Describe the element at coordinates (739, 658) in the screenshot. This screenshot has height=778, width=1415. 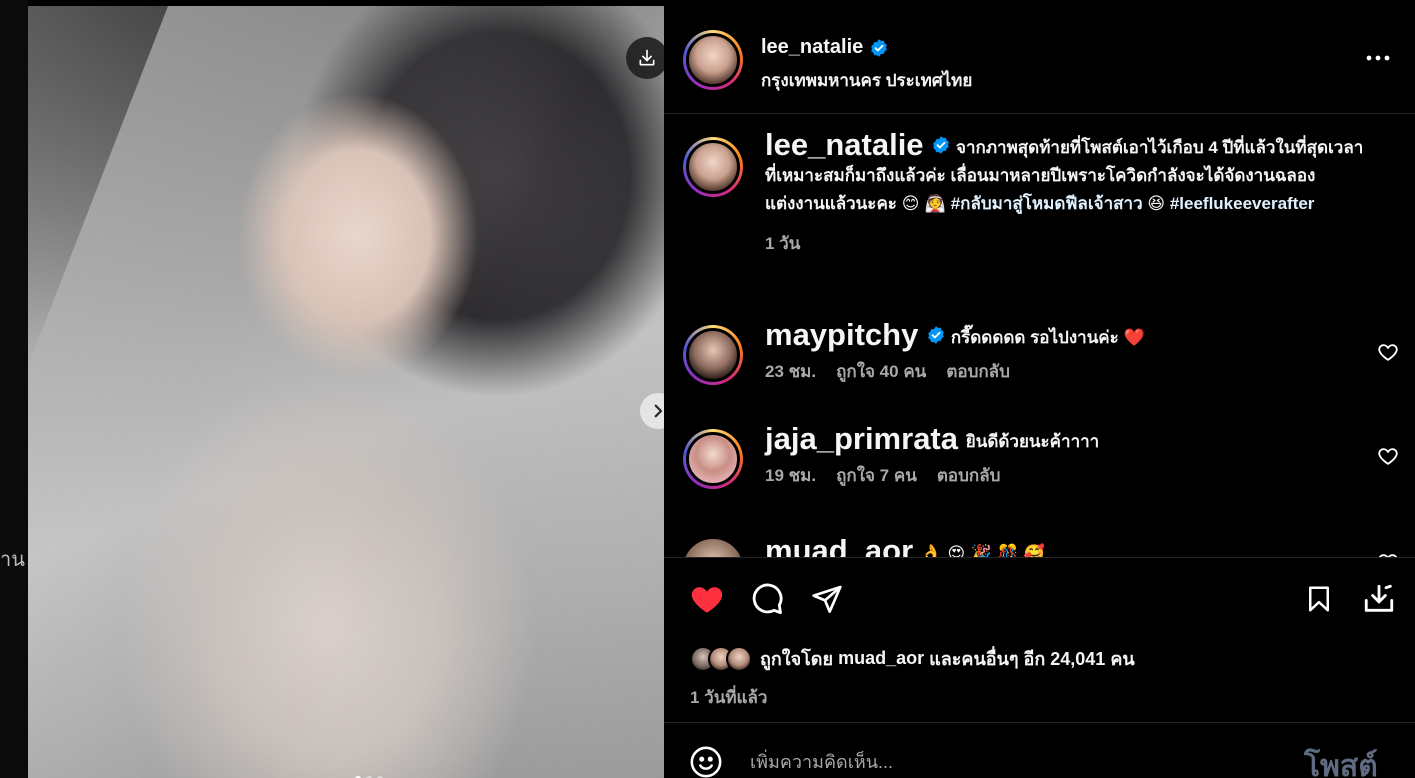
I see `liker-avatar` at that location.